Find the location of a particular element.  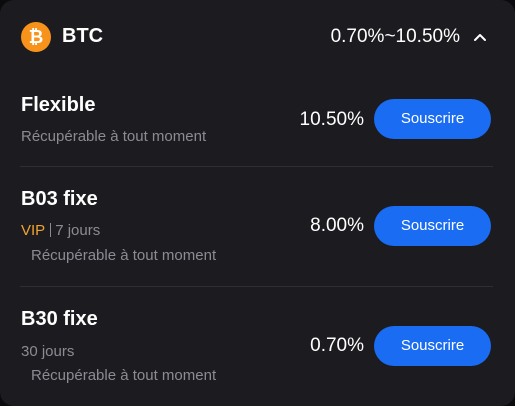

product-rate: 10.50% is located at coordinates (331, 119).